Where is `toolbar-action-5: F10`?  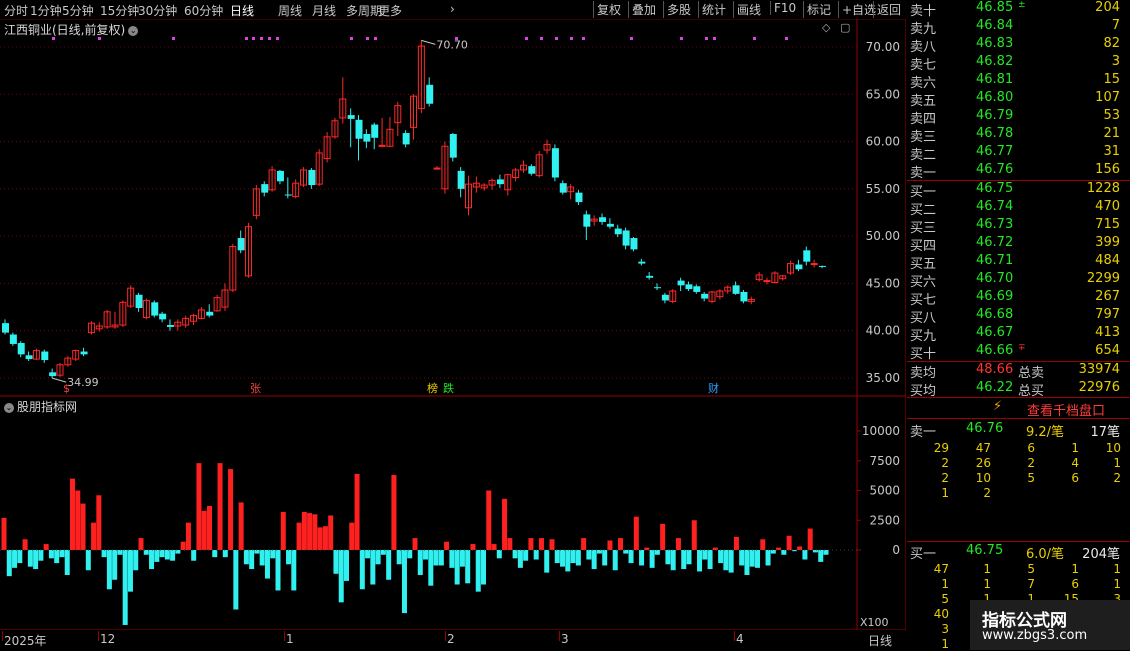 toolbar-action-5: F10 is located at coordinates (784, 8).